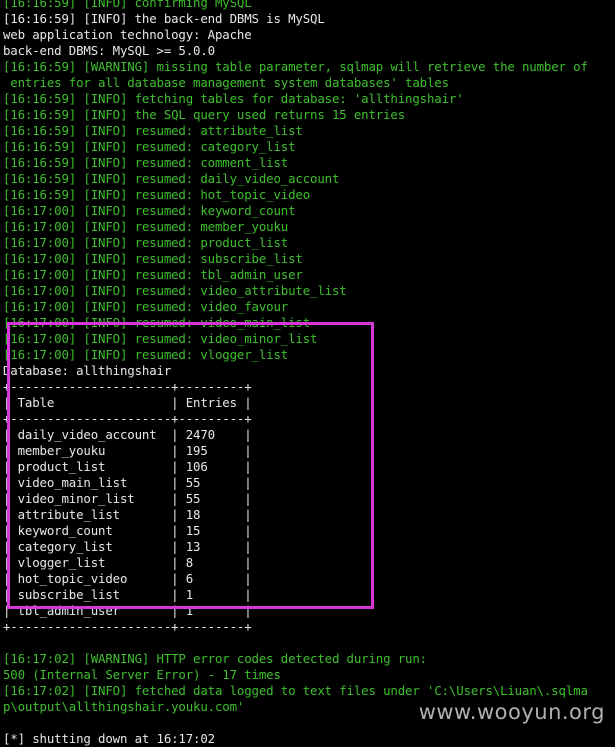 The height and width of the screenshot is (747, 615). I want to click on console-line: [16:17:00] [INFO] resumed: vlogger_list, so click(146, 354).